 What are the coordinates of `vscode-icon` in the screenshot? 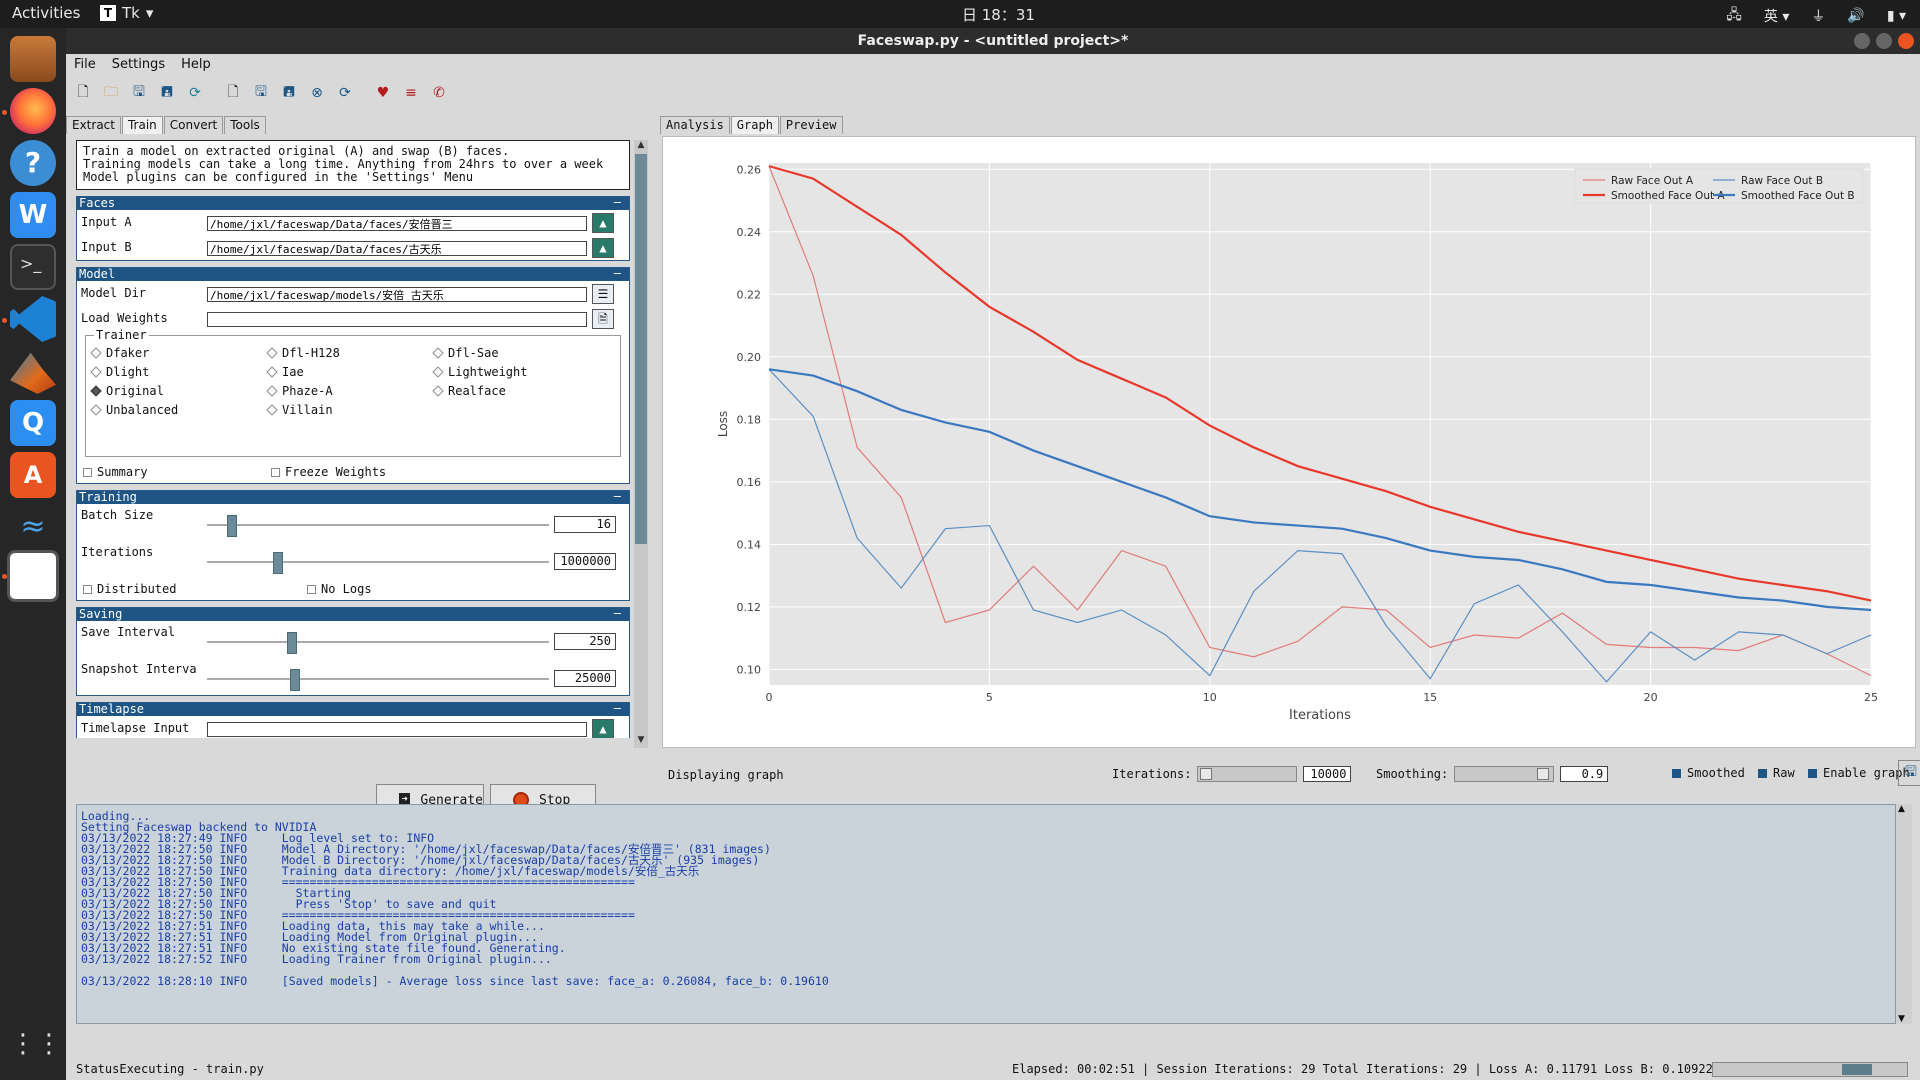 It's located at (33, 319).